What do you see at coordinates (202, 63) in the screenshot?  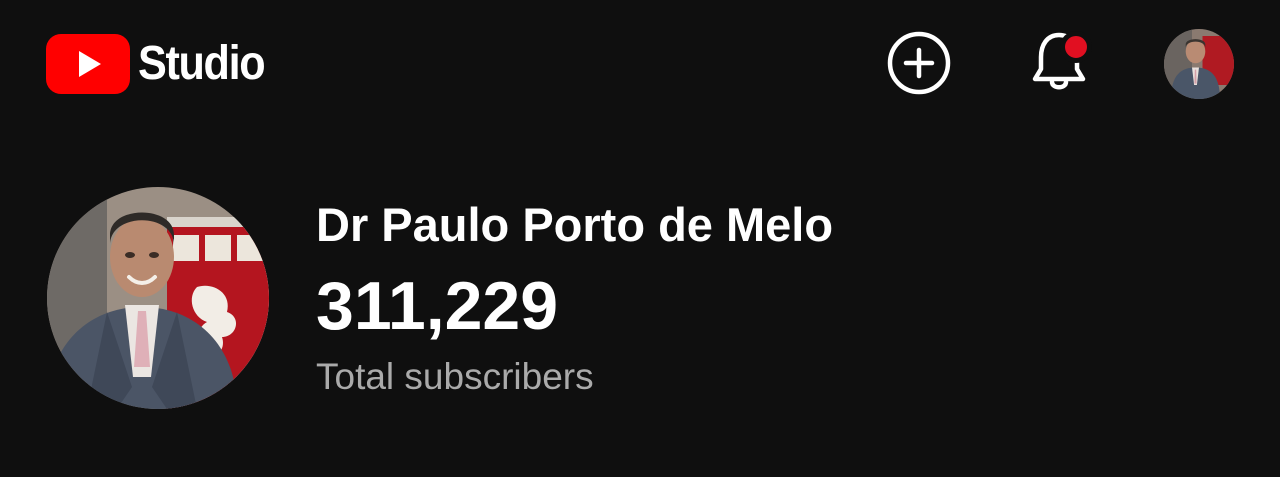 I see `studio-logo-text: Studio` at bounding box center [202, 63].